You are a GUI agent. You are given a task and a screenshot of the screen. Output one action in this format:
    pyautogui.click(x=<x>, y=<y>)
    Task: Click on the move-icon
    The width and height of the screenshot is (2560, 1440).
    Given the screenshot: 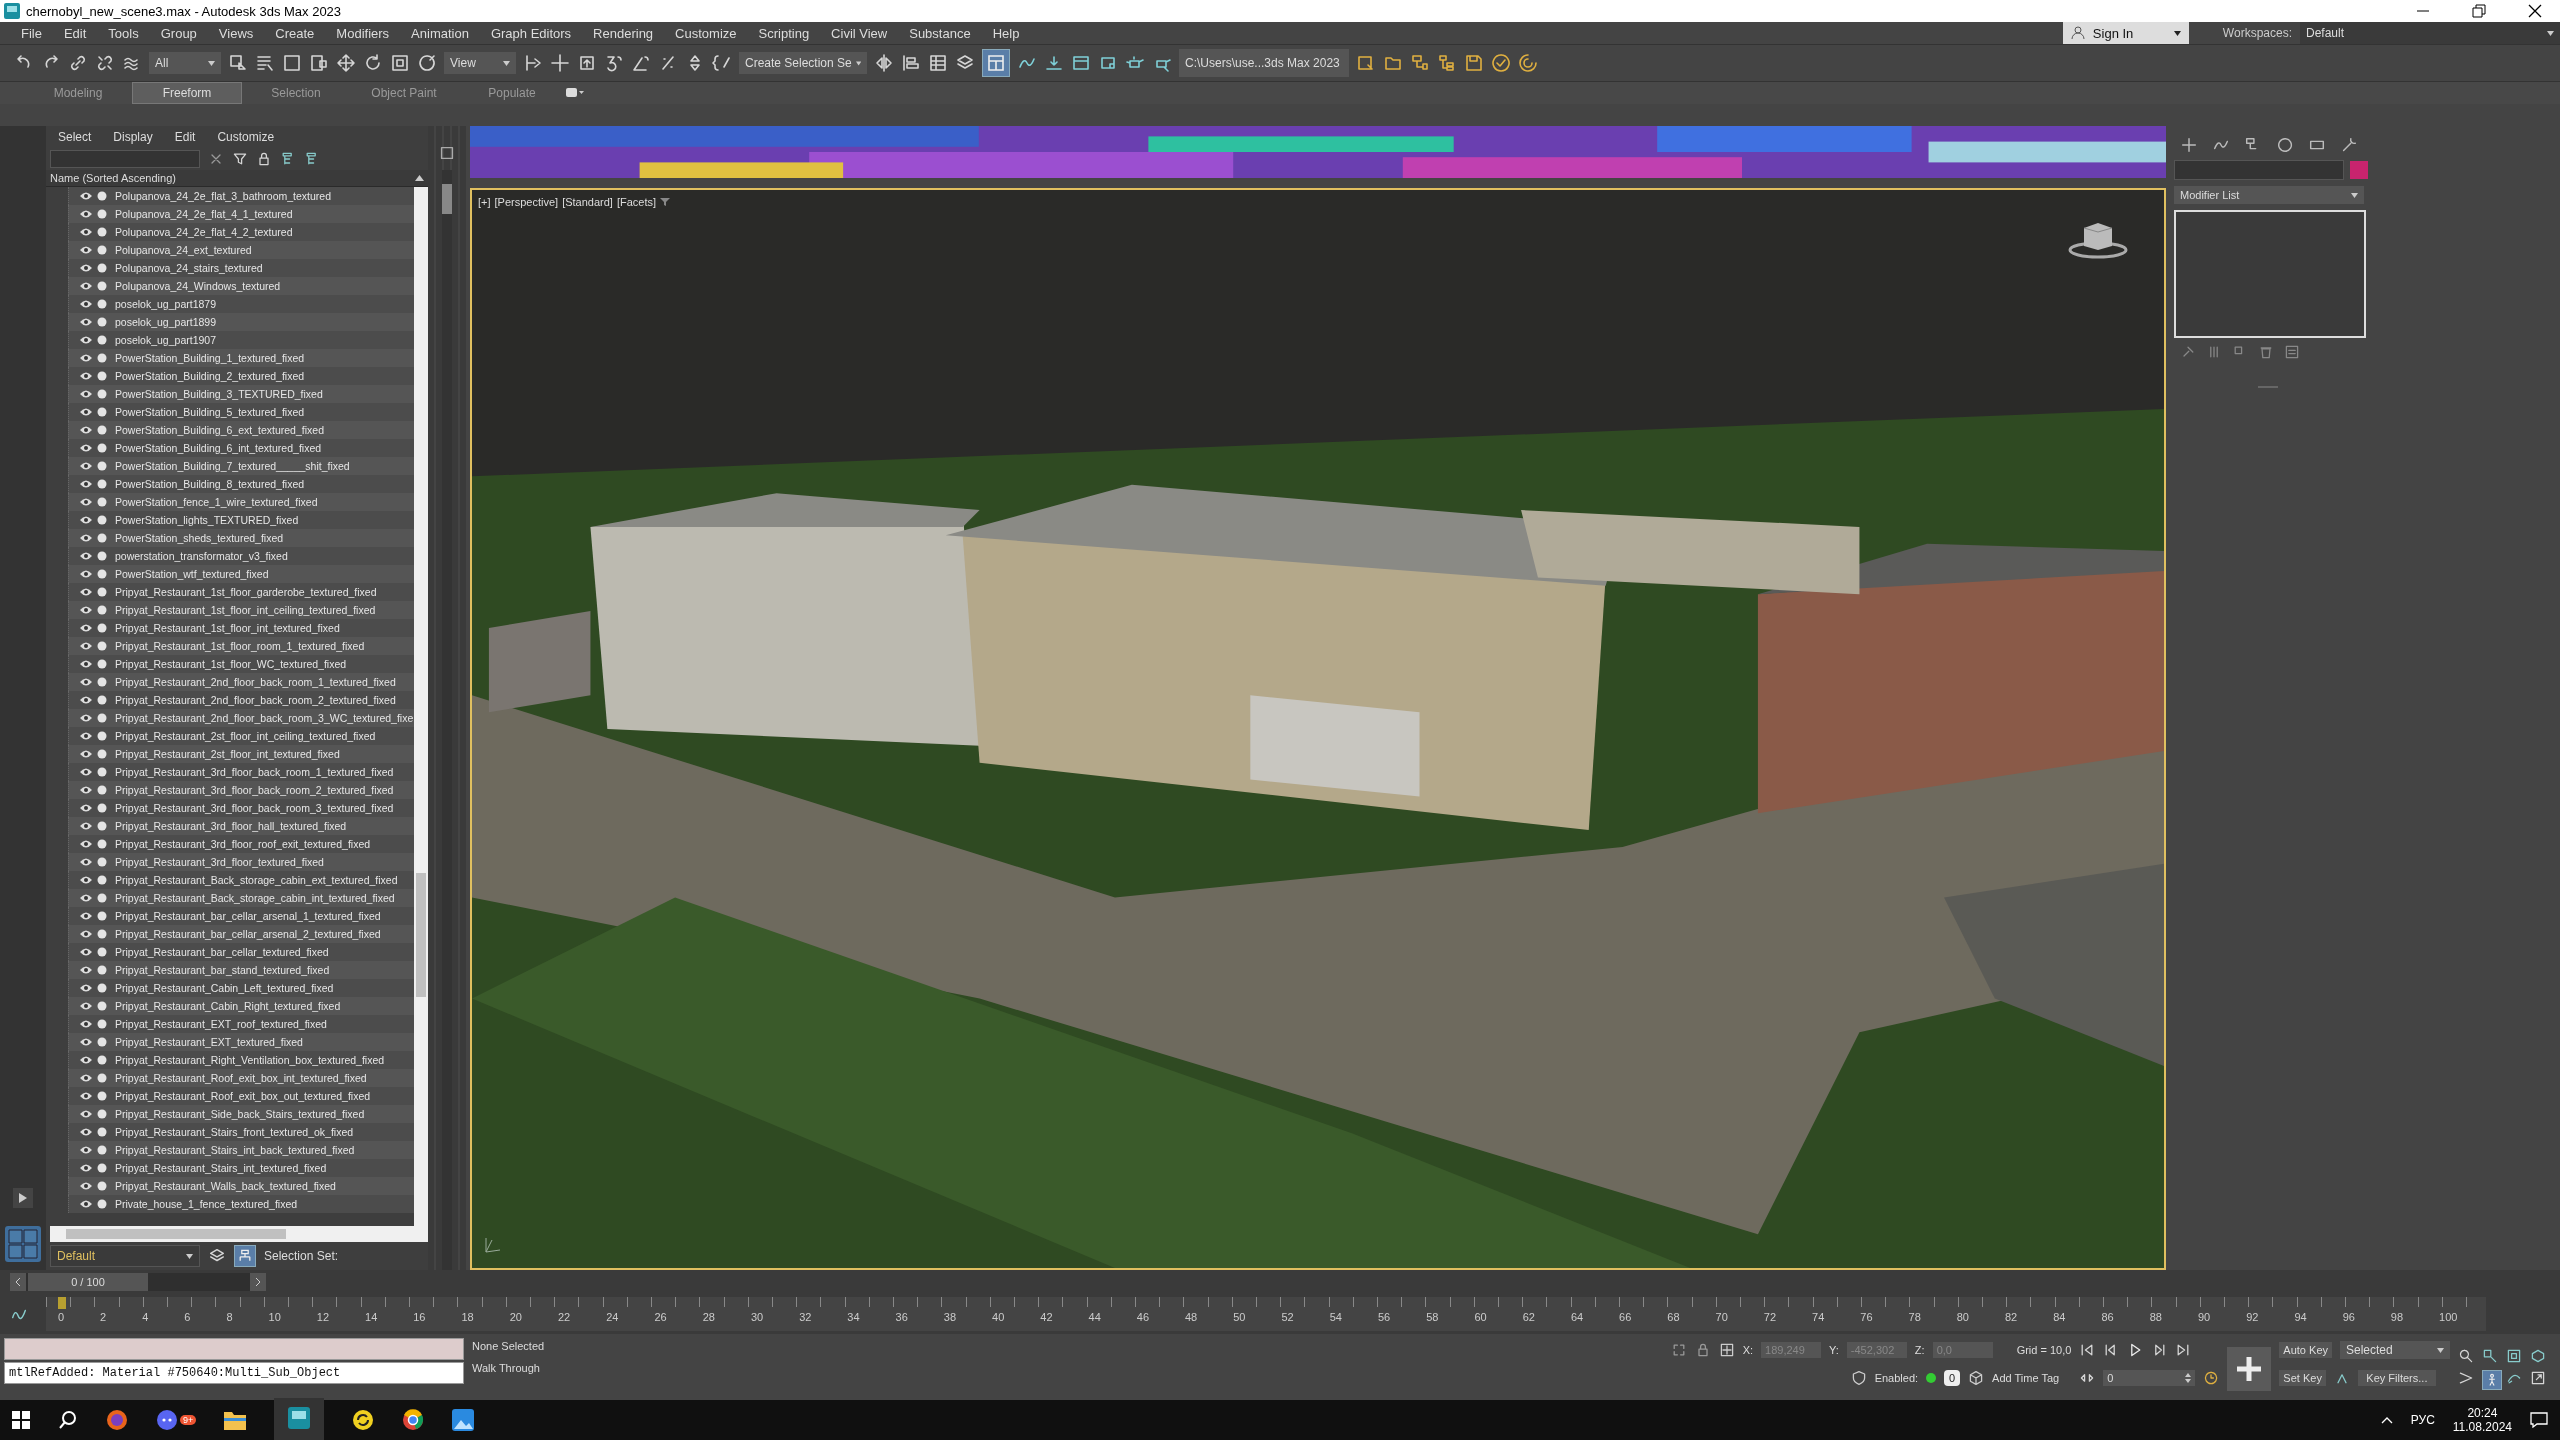 What is the action you would take?
    pyautogui.click(x=346, y=63)
    